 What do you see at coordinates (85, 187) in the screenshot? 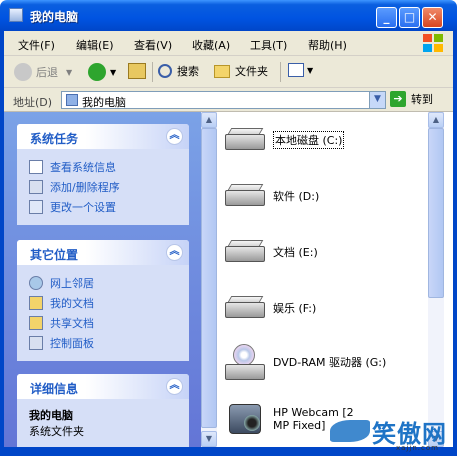
I see `task-label: 添加/删除程序` at bounding box center [85, 187].